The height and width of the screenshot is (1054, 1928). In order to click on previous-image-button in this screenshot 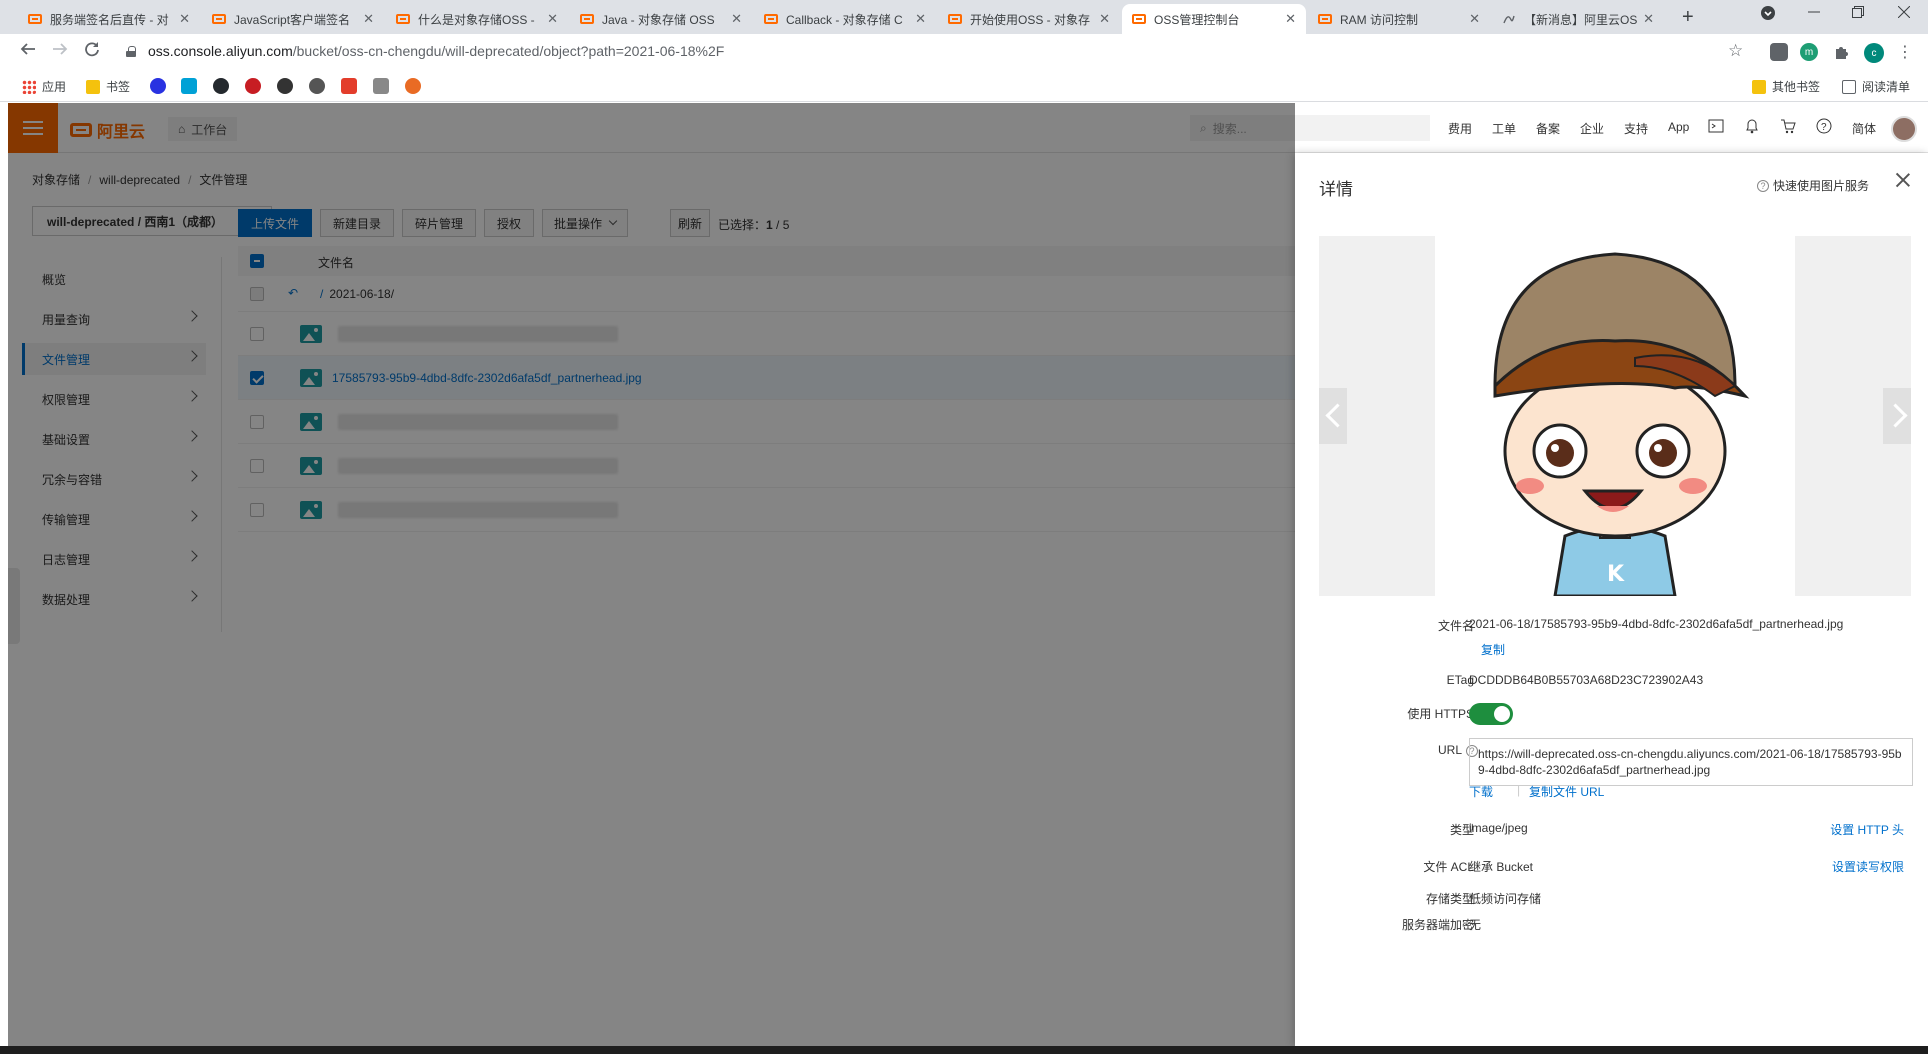, I will do `click(1333, 416)`.